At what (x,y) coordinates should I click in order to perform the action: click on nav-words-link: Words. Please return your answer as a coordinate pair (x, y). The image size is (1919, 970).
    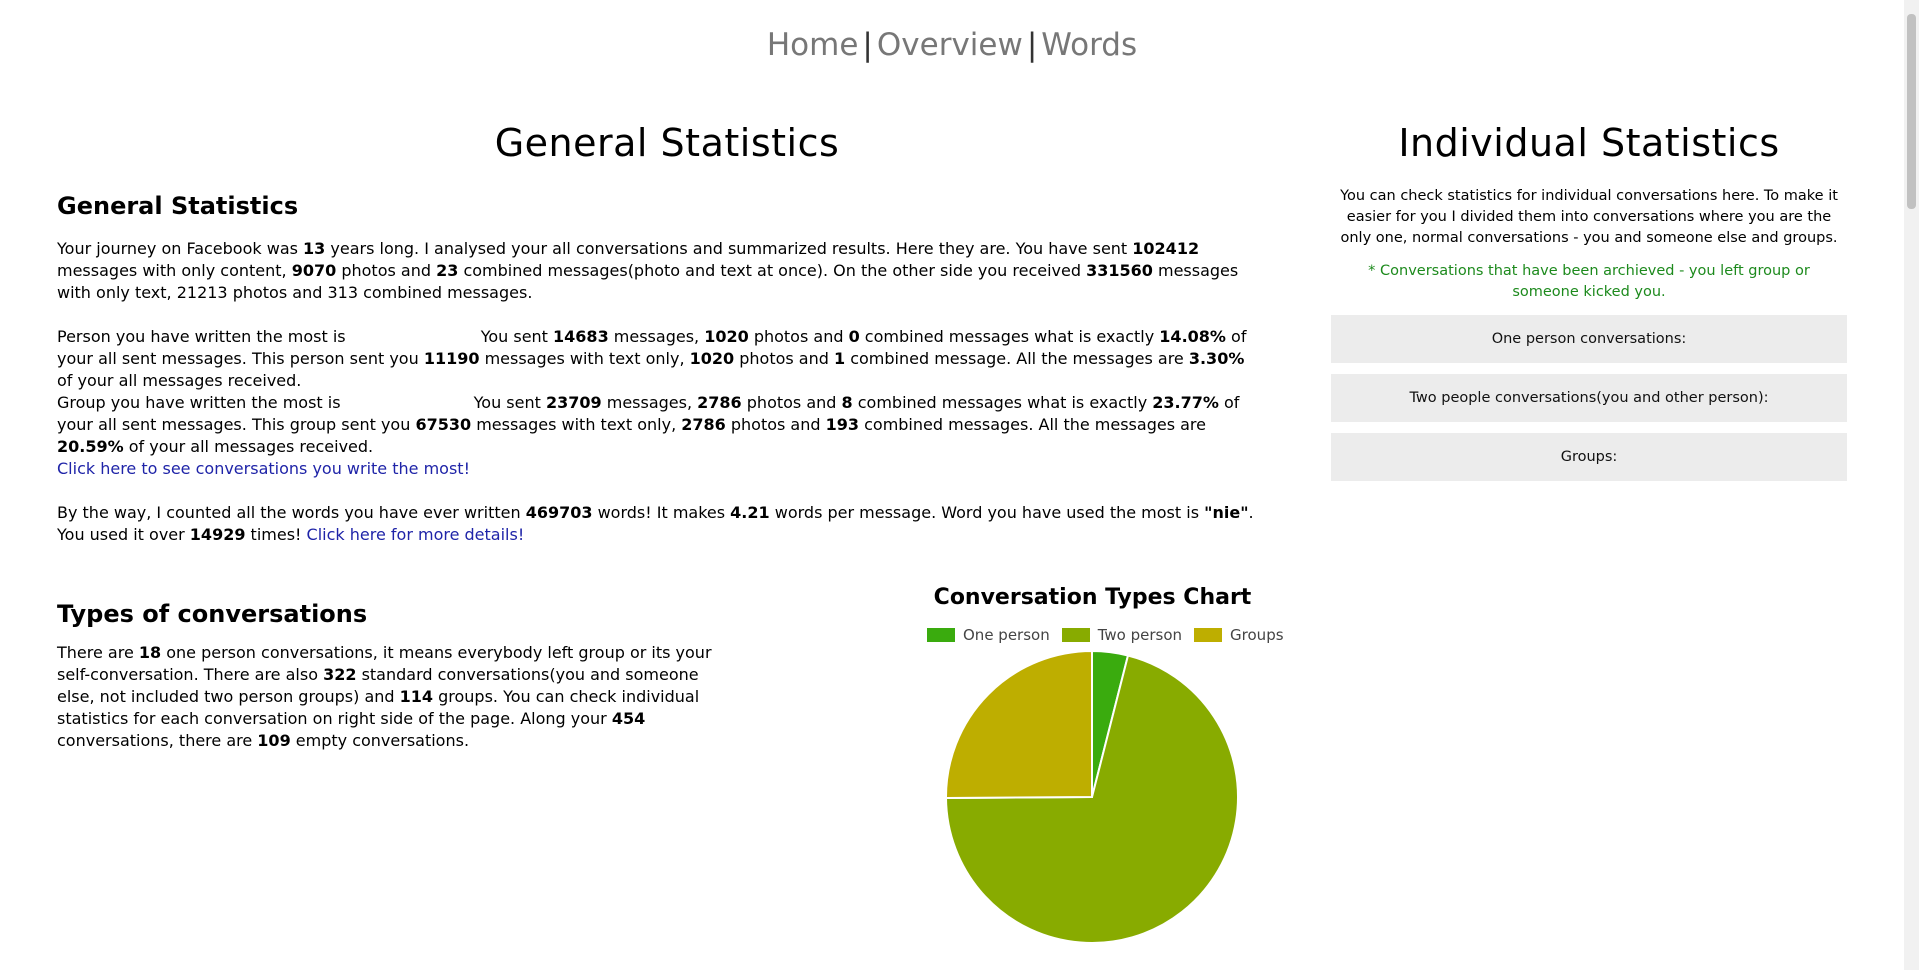
    Looking at the image, I should click on (1089, 45).